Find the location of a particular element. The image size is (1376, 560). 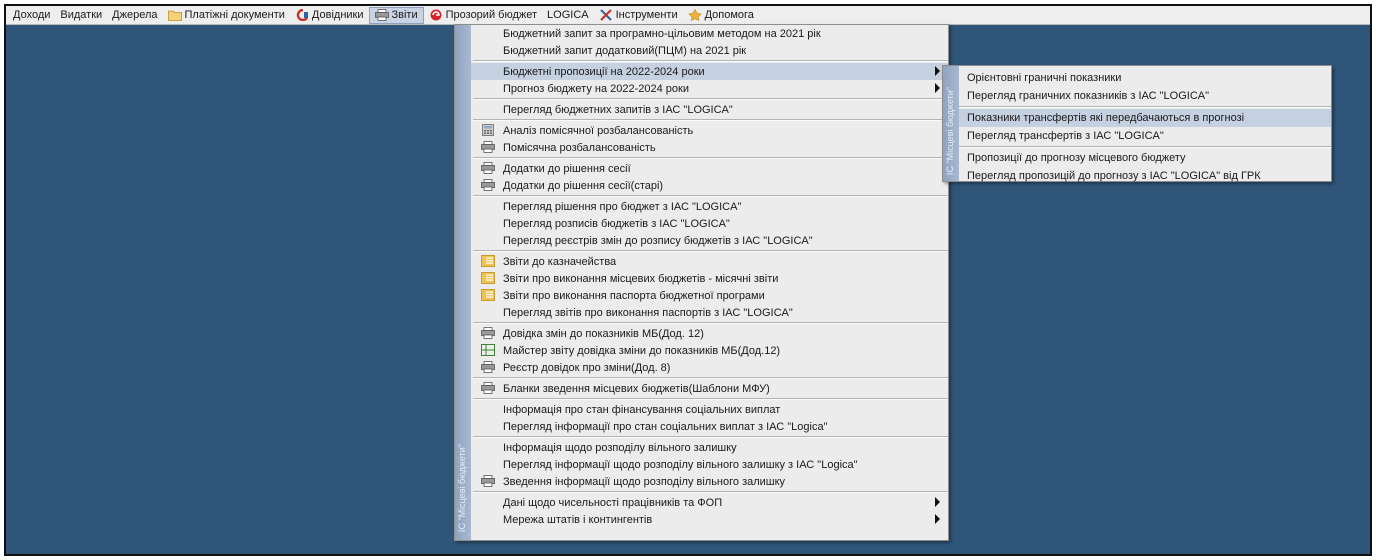

report-menu-item: Додатки до рішення сесії(старі) is located at coordinates (709, 185).